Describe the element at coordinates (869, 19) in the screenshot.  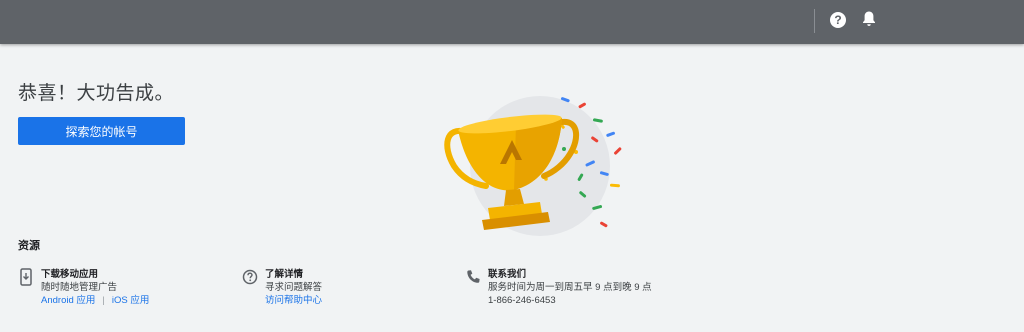
I see `bell-icon` at that location.